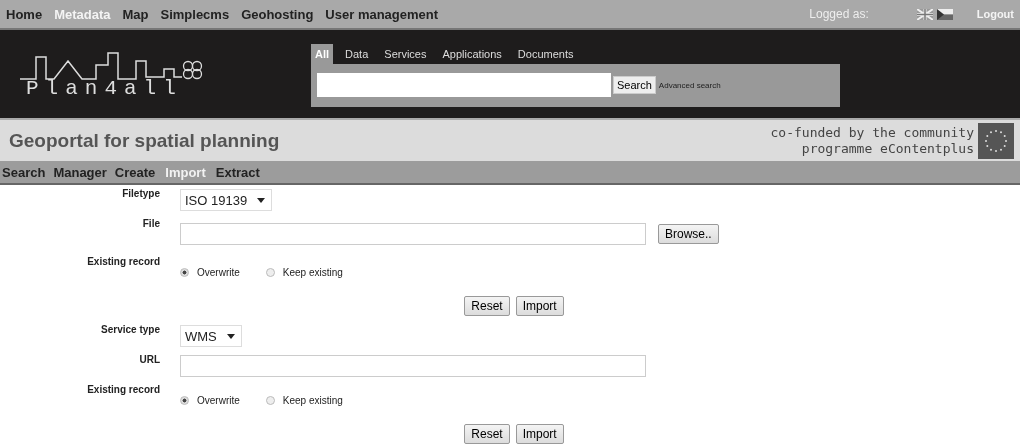 The image size is (1020, 448). I want to click on select-field: WMS, so click(211, 336).